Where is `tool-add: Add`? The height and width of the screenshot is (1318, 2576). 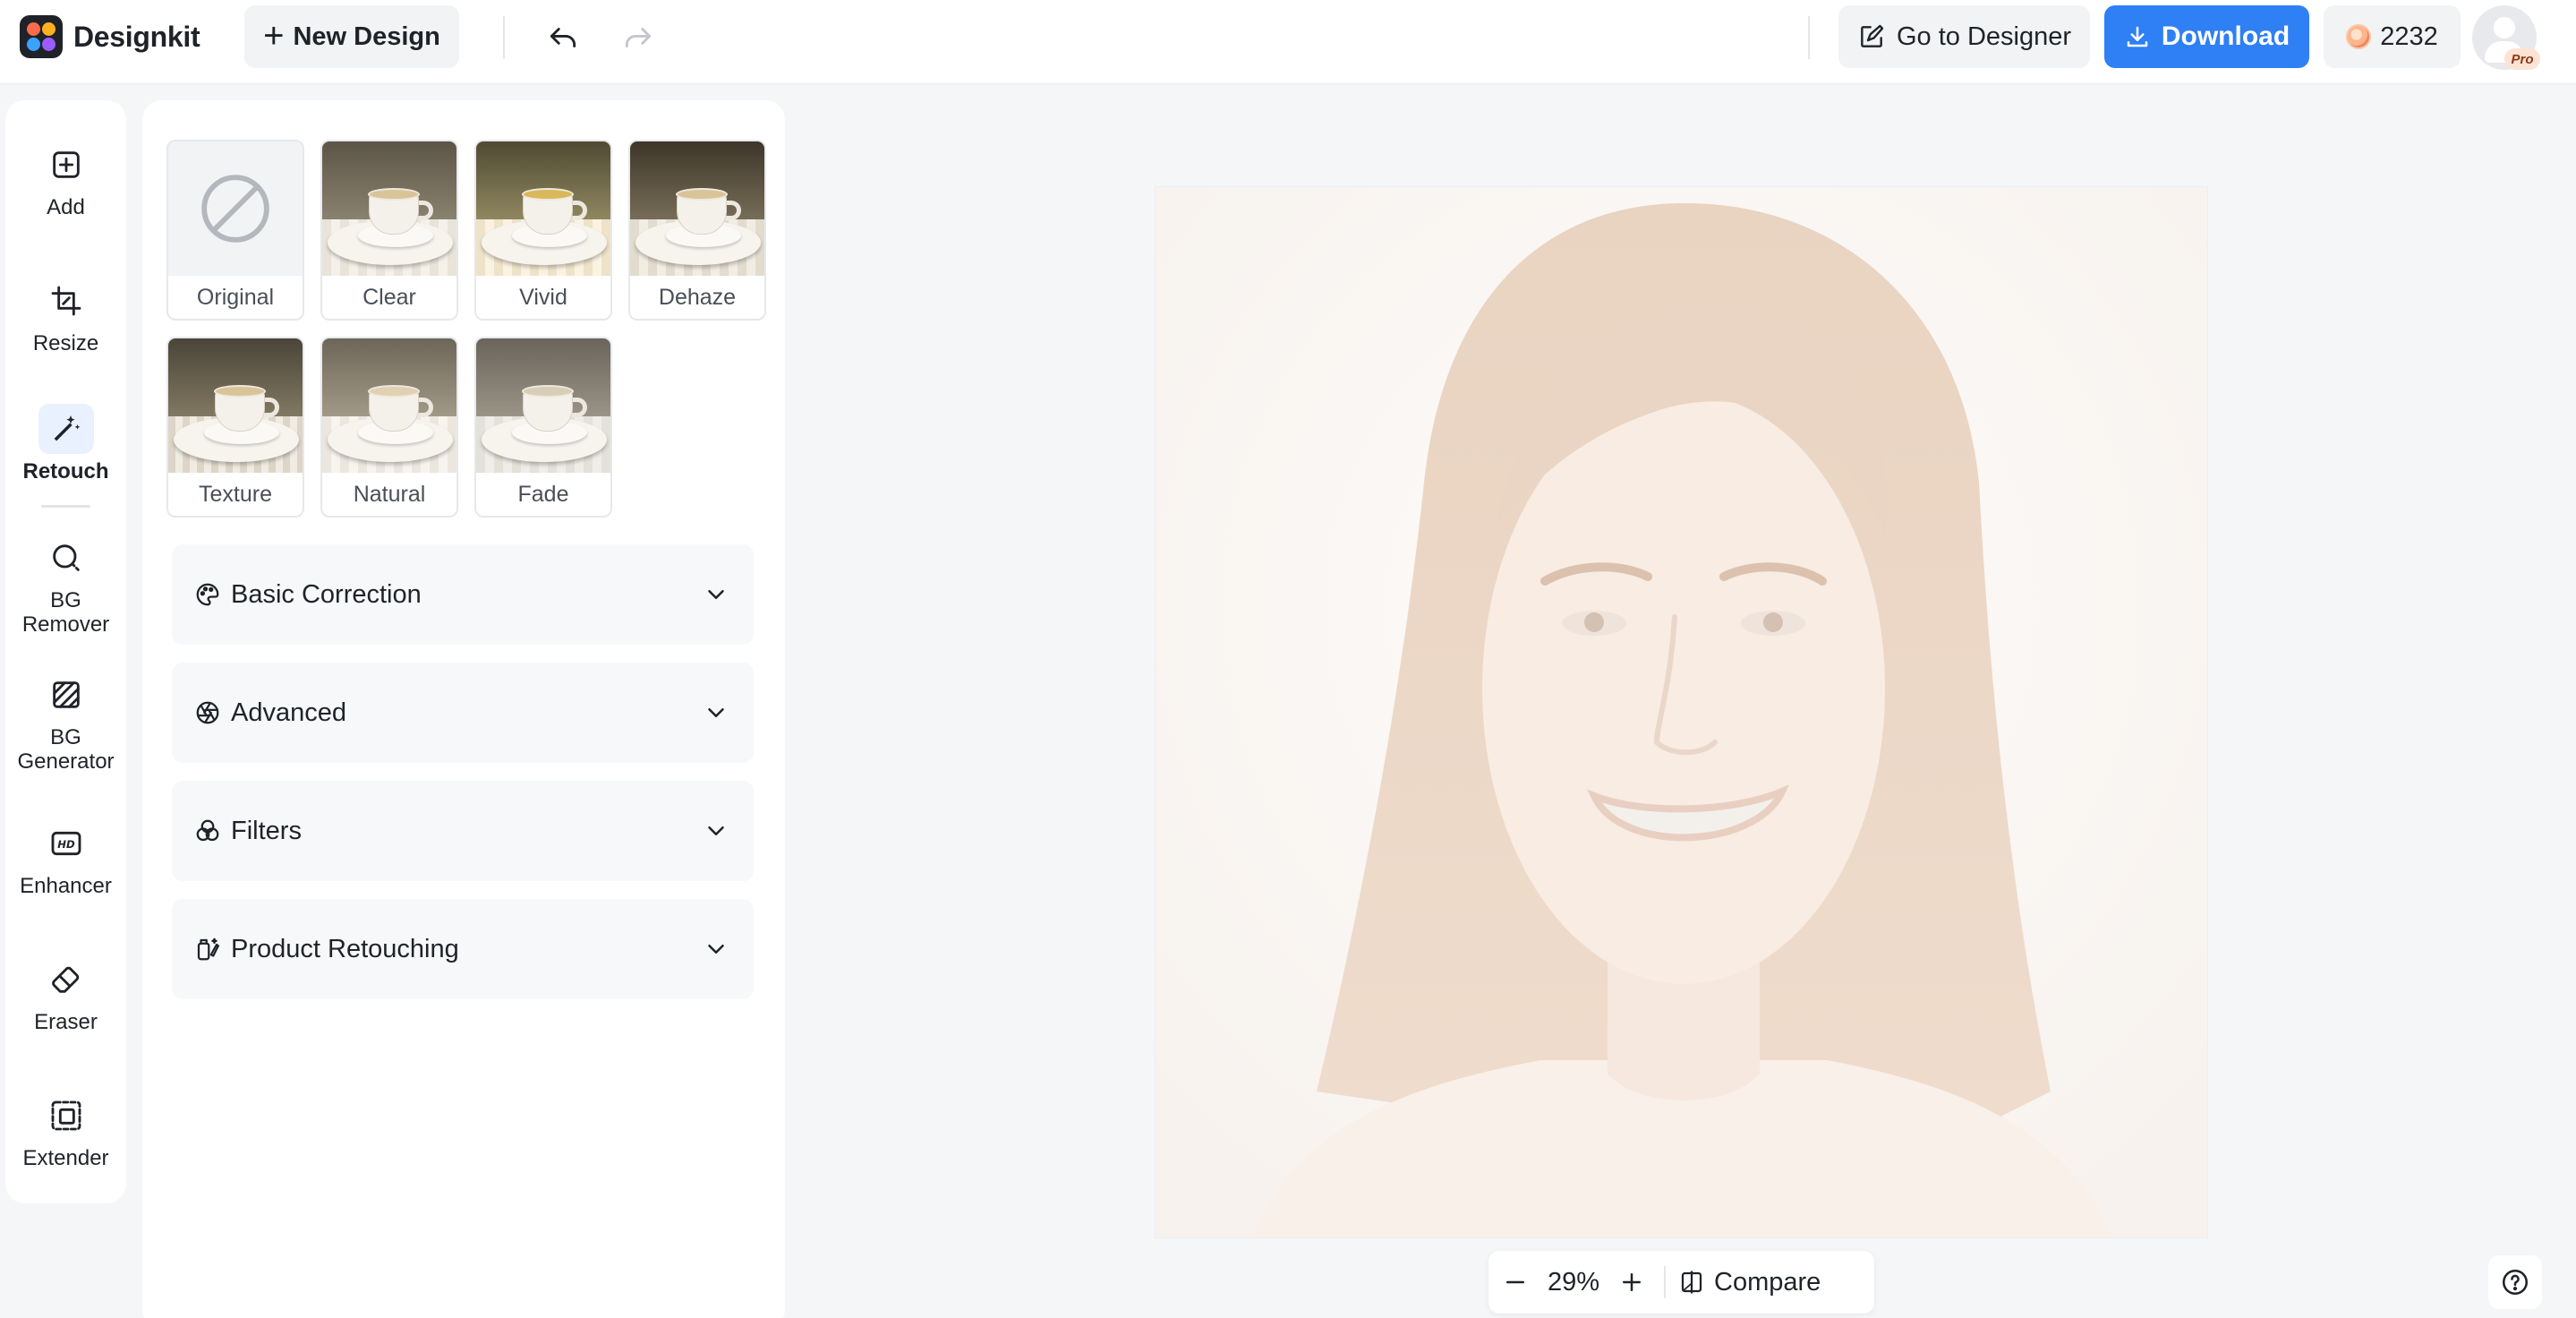
tool-add: Add is located at coordinates (65, 180).